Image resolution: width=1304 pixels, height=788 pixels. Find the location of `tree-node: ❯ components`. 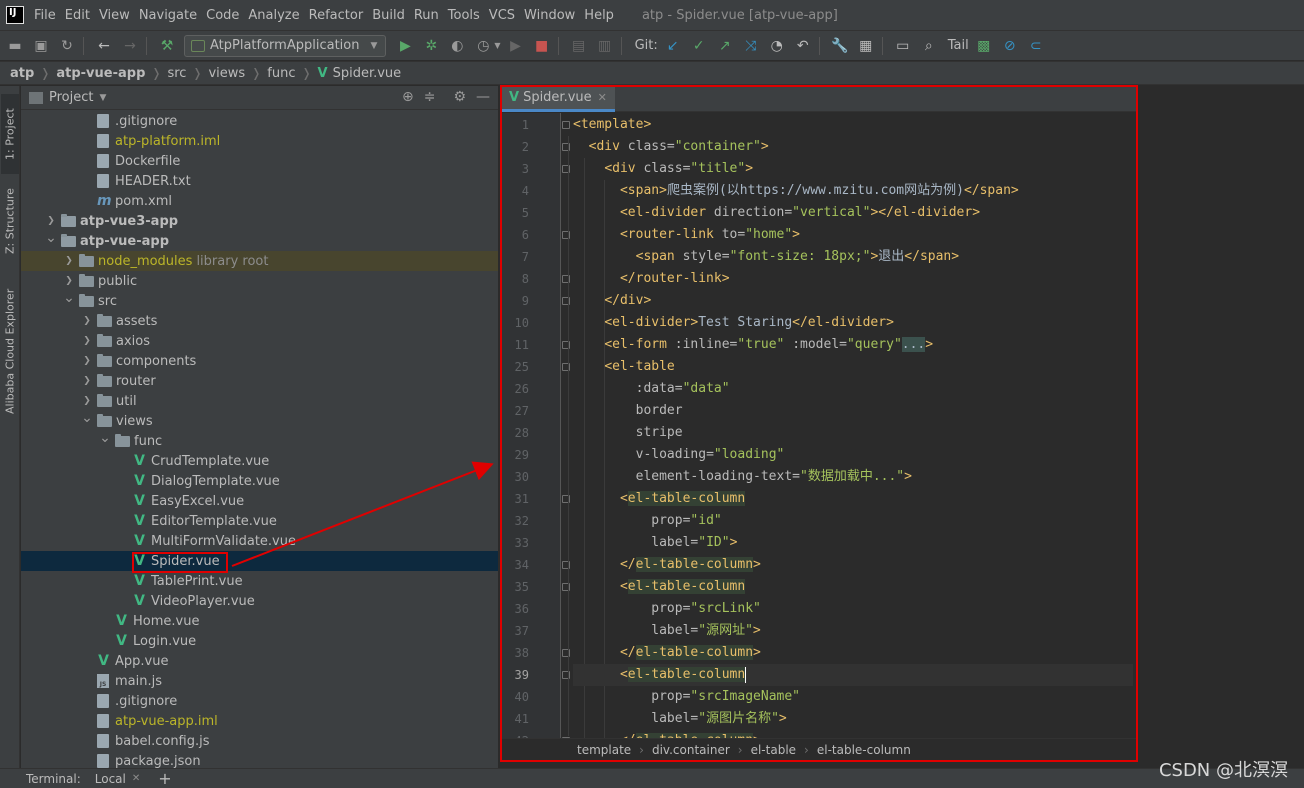

tree-node: ❯ components is located at coordinates (259, 361).